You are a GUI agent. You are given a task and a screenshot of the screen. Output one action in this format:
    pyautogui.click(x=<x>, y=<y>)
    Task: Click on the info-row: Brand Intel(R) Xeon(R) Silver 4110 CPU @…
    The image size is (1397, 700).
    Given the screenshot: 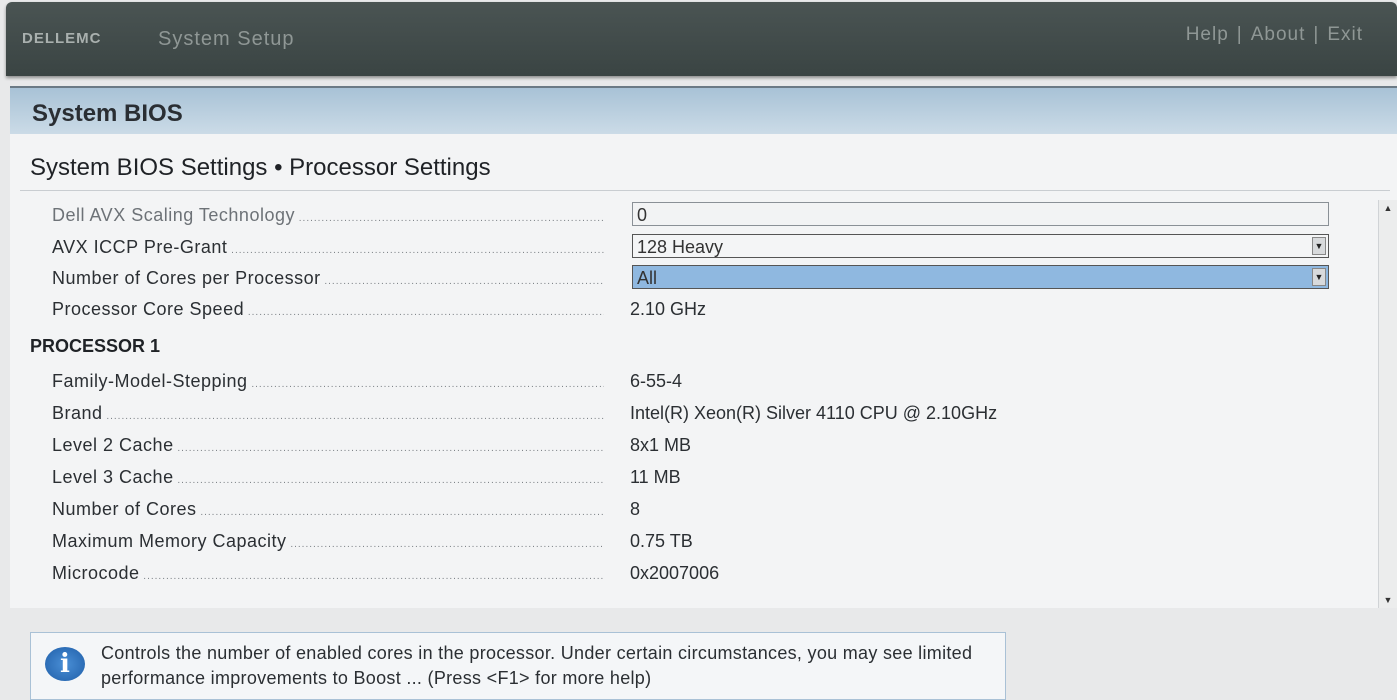 What is the action you would take?
    pyautogui.click(x=702, y=413)
    